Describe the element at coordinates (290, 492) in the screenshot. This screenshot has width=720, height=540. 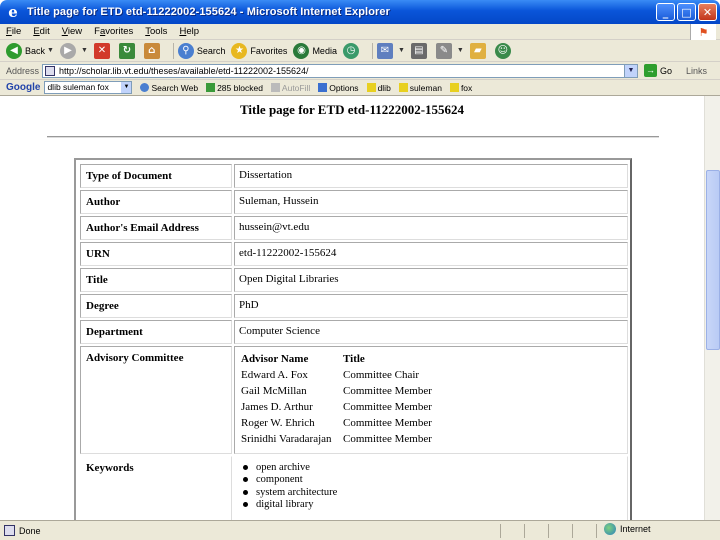
I see `list-item: system architecture` at that location.